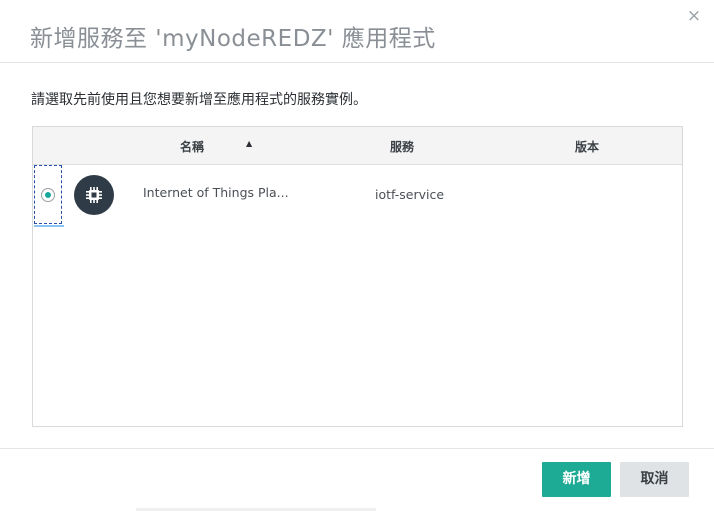 The width and height of the screenshot is (714, 511). What do you see at coordinates (192, 146) in the screenshot?
I see `column-header-name: 名稱` at bounding box center [192, 146].